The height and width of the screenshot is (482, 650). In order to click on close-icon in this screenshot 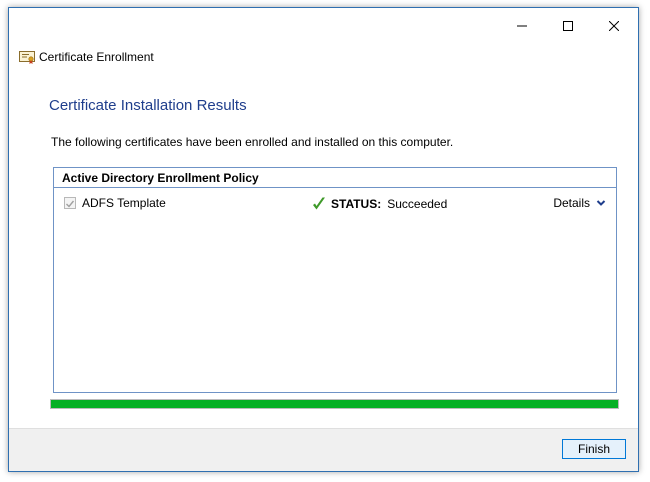, I will do `click(614, 26)`.